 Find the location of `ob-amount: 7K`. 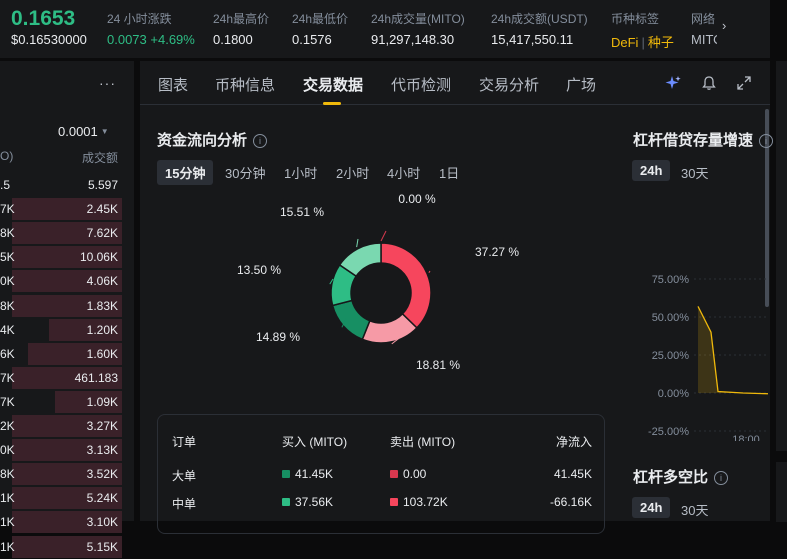

ob-amount: 7K is located at coordinates (7, 209).